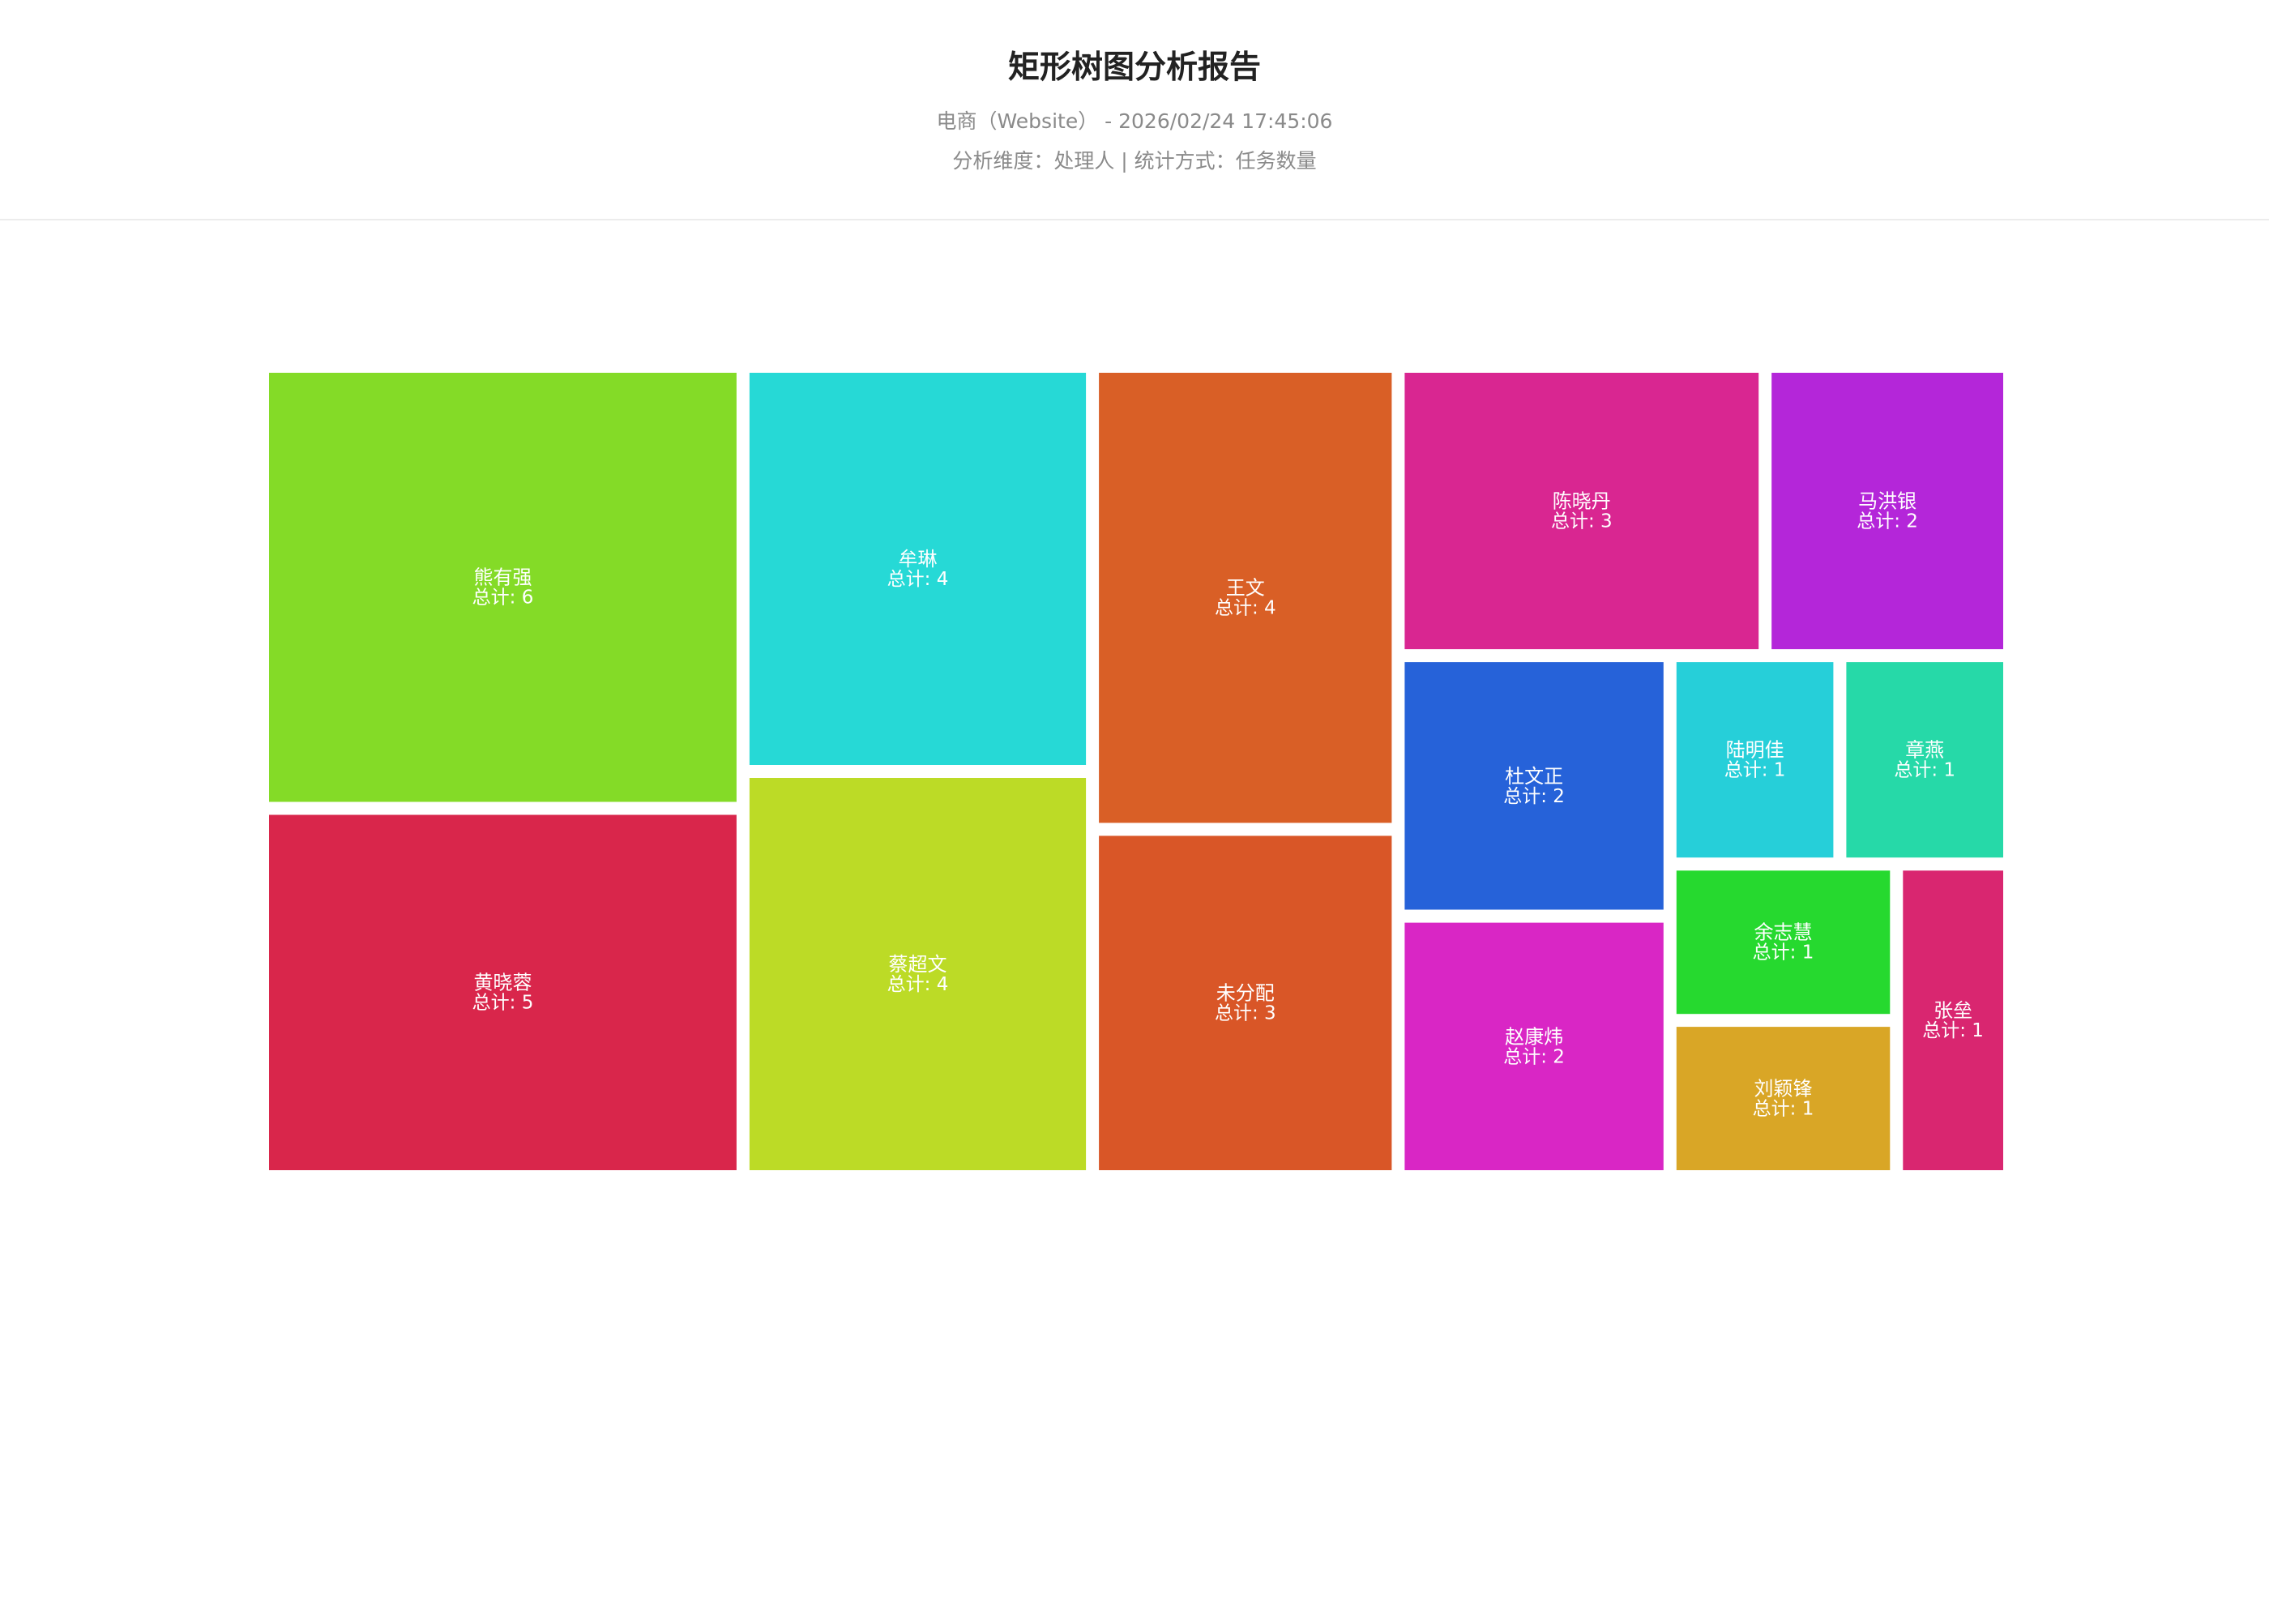 The height and width of the screenshot is (1624, 2269). Describe the element at coordinates (503, 578) in the screenshot. I see `treemap-label-name: 熊有强` at that location.